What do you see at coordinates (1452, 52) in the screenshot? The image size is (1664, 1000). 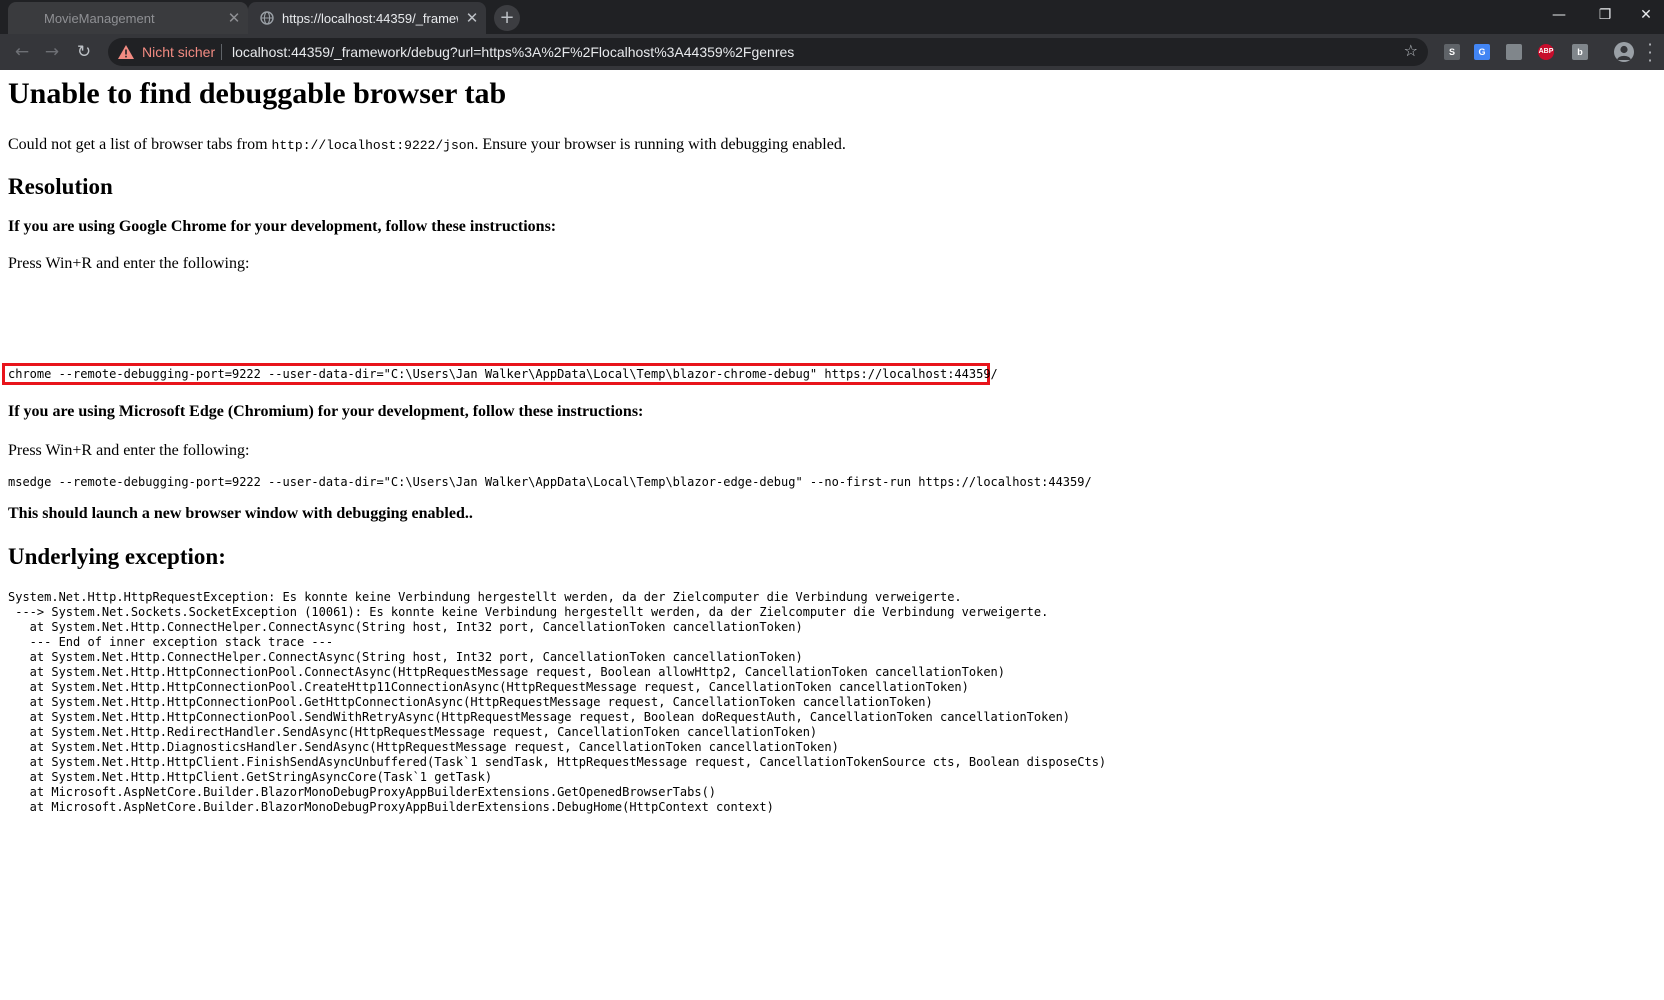 I see `s-extension-icon: S` at bounding box center [1452, 52].